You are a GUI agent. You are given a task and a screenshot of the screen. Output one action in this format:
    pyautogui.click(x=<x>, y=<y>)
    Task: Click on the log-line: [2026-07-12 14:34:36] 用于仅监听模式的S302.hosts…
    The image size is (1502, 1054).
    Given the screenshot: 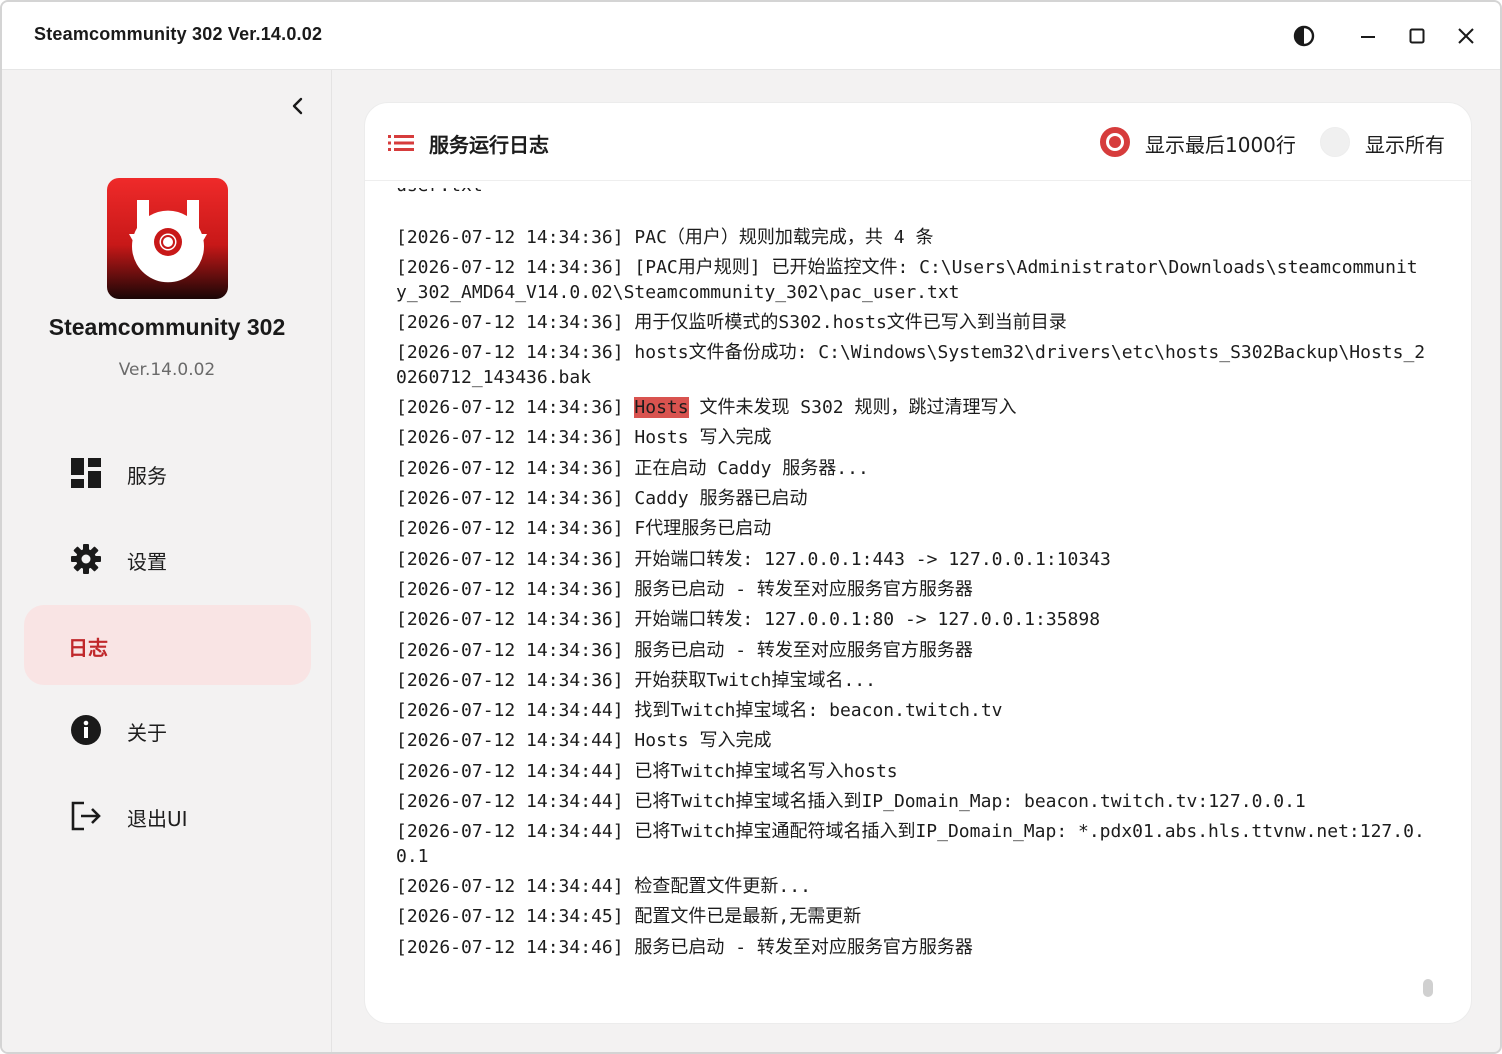 What is the action you would take?
    pyautogui.click(x=911, y=323)
    